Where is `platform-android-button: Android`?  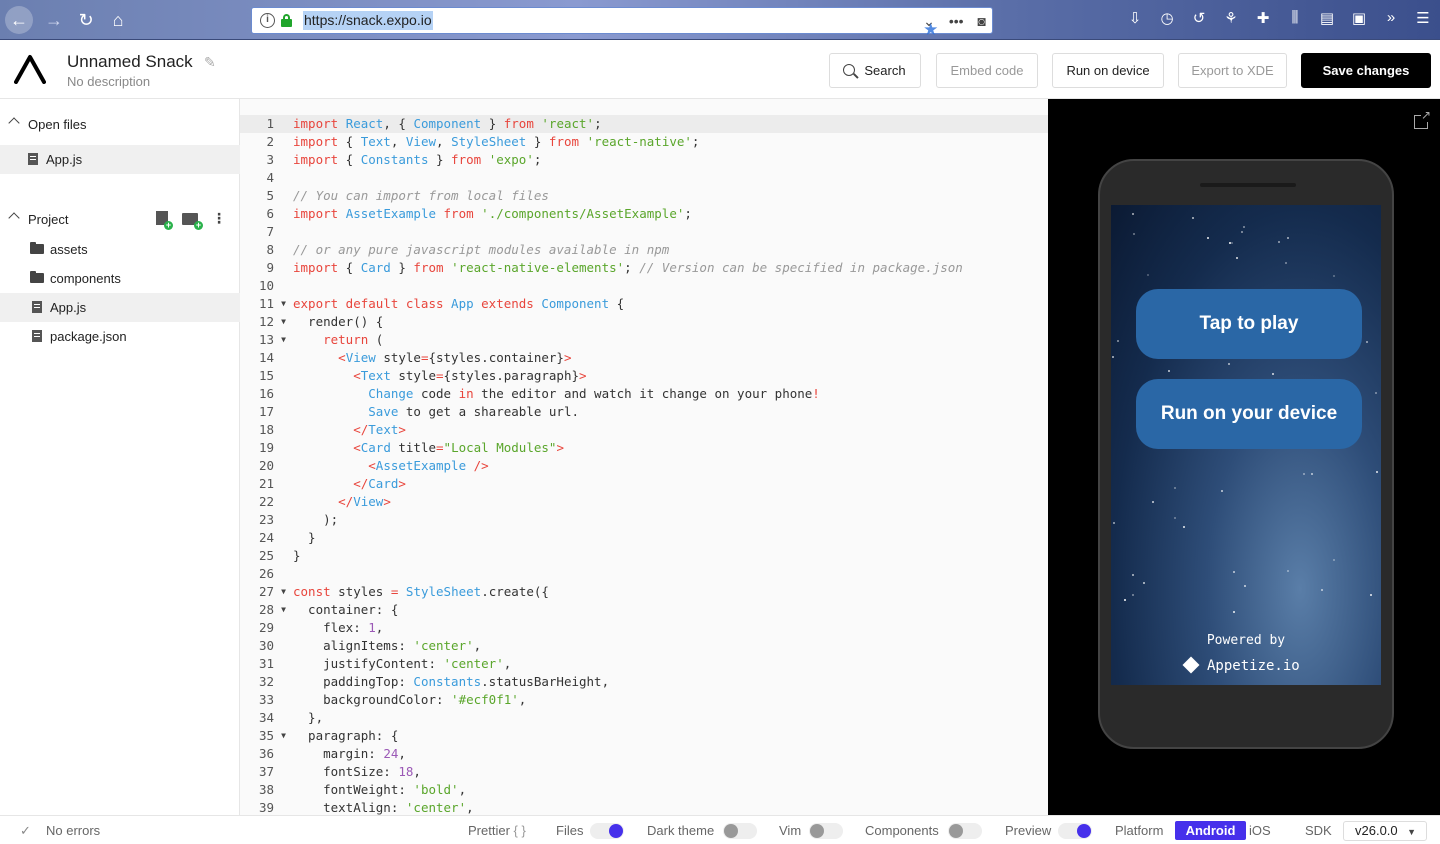 platform-android-button: Android is located at coordinates (1210, 830).